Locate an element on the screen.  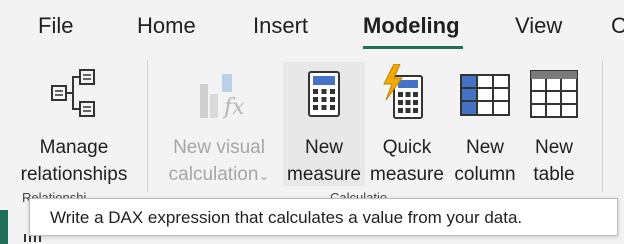
new-measure-label-2: measure is located at coordinates (324, 174).